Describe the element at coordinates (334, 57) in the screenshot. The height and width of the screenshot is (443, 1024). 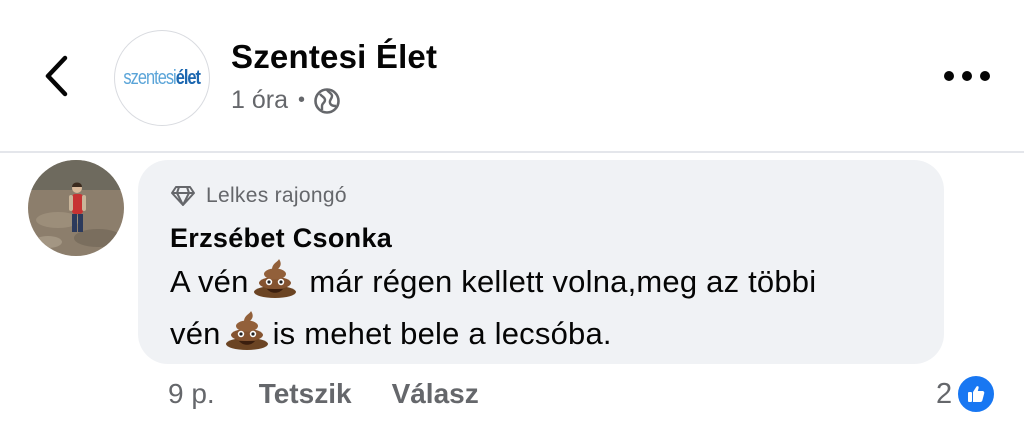
I see `page-name: Szentesi Élet` at that location.